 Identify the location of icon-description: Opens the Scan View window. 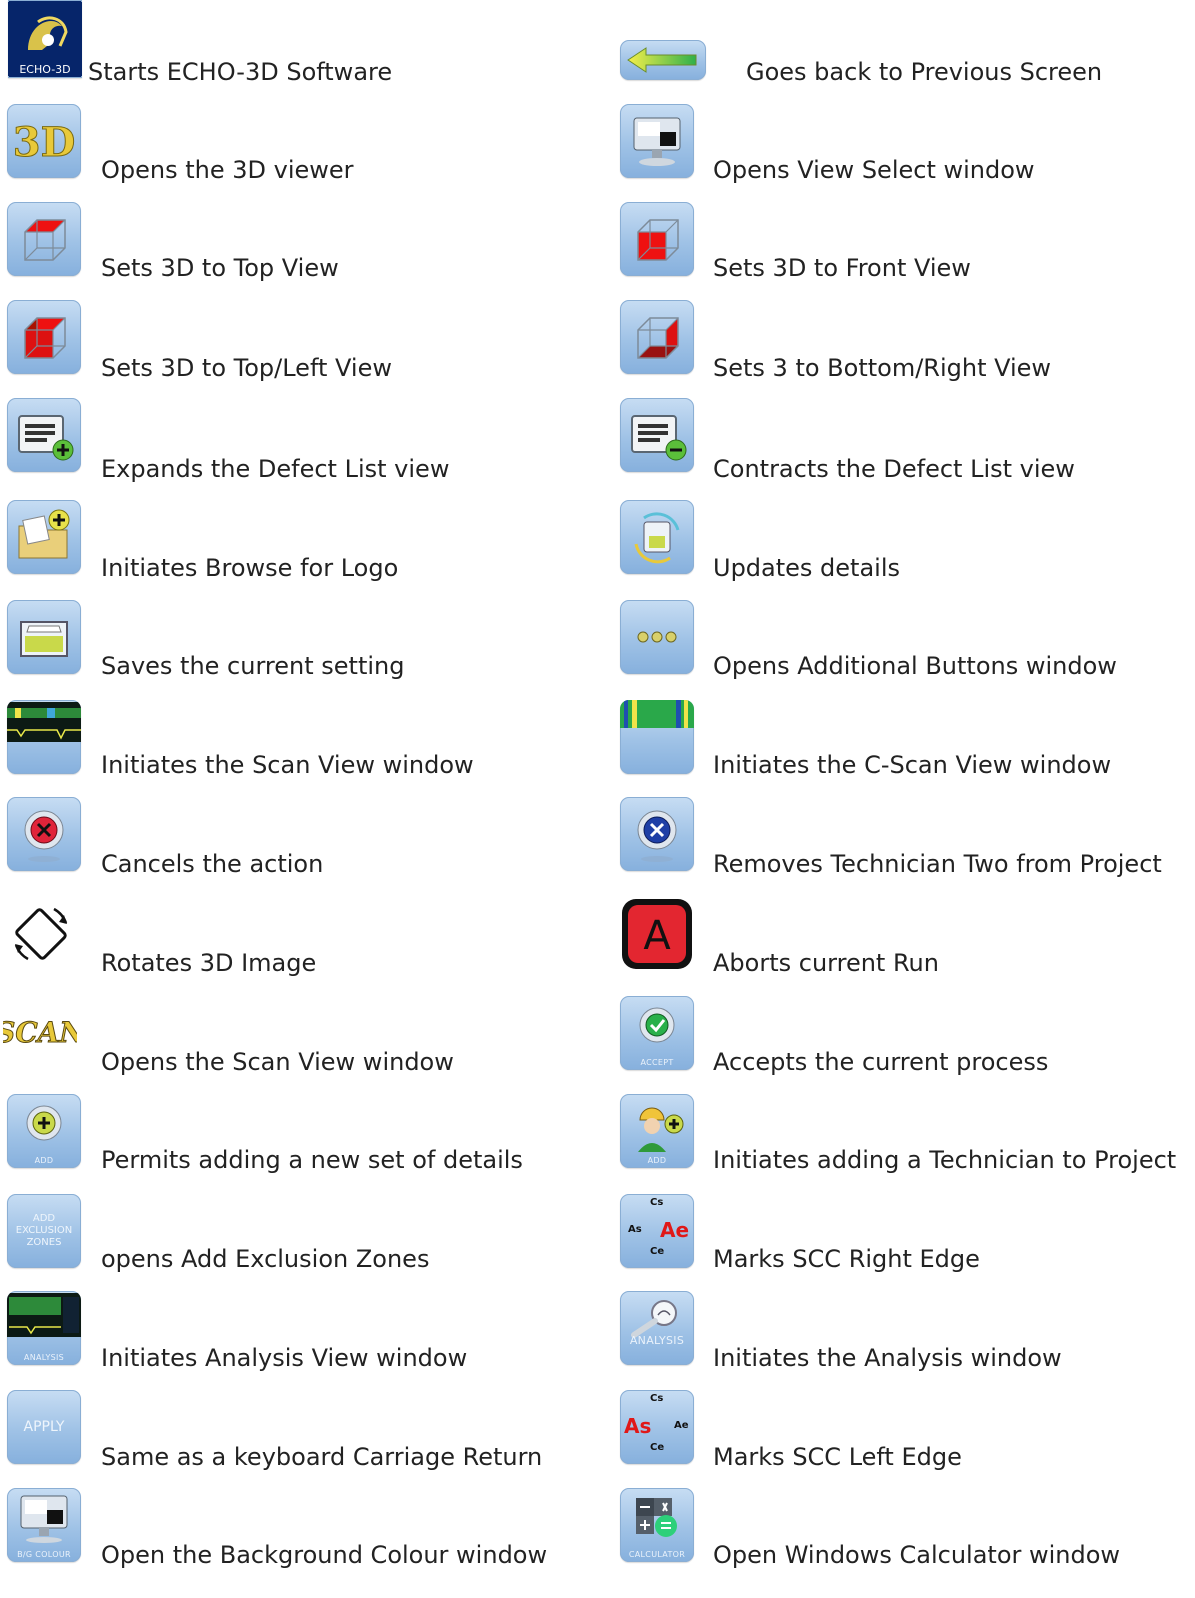
(277, 1062).